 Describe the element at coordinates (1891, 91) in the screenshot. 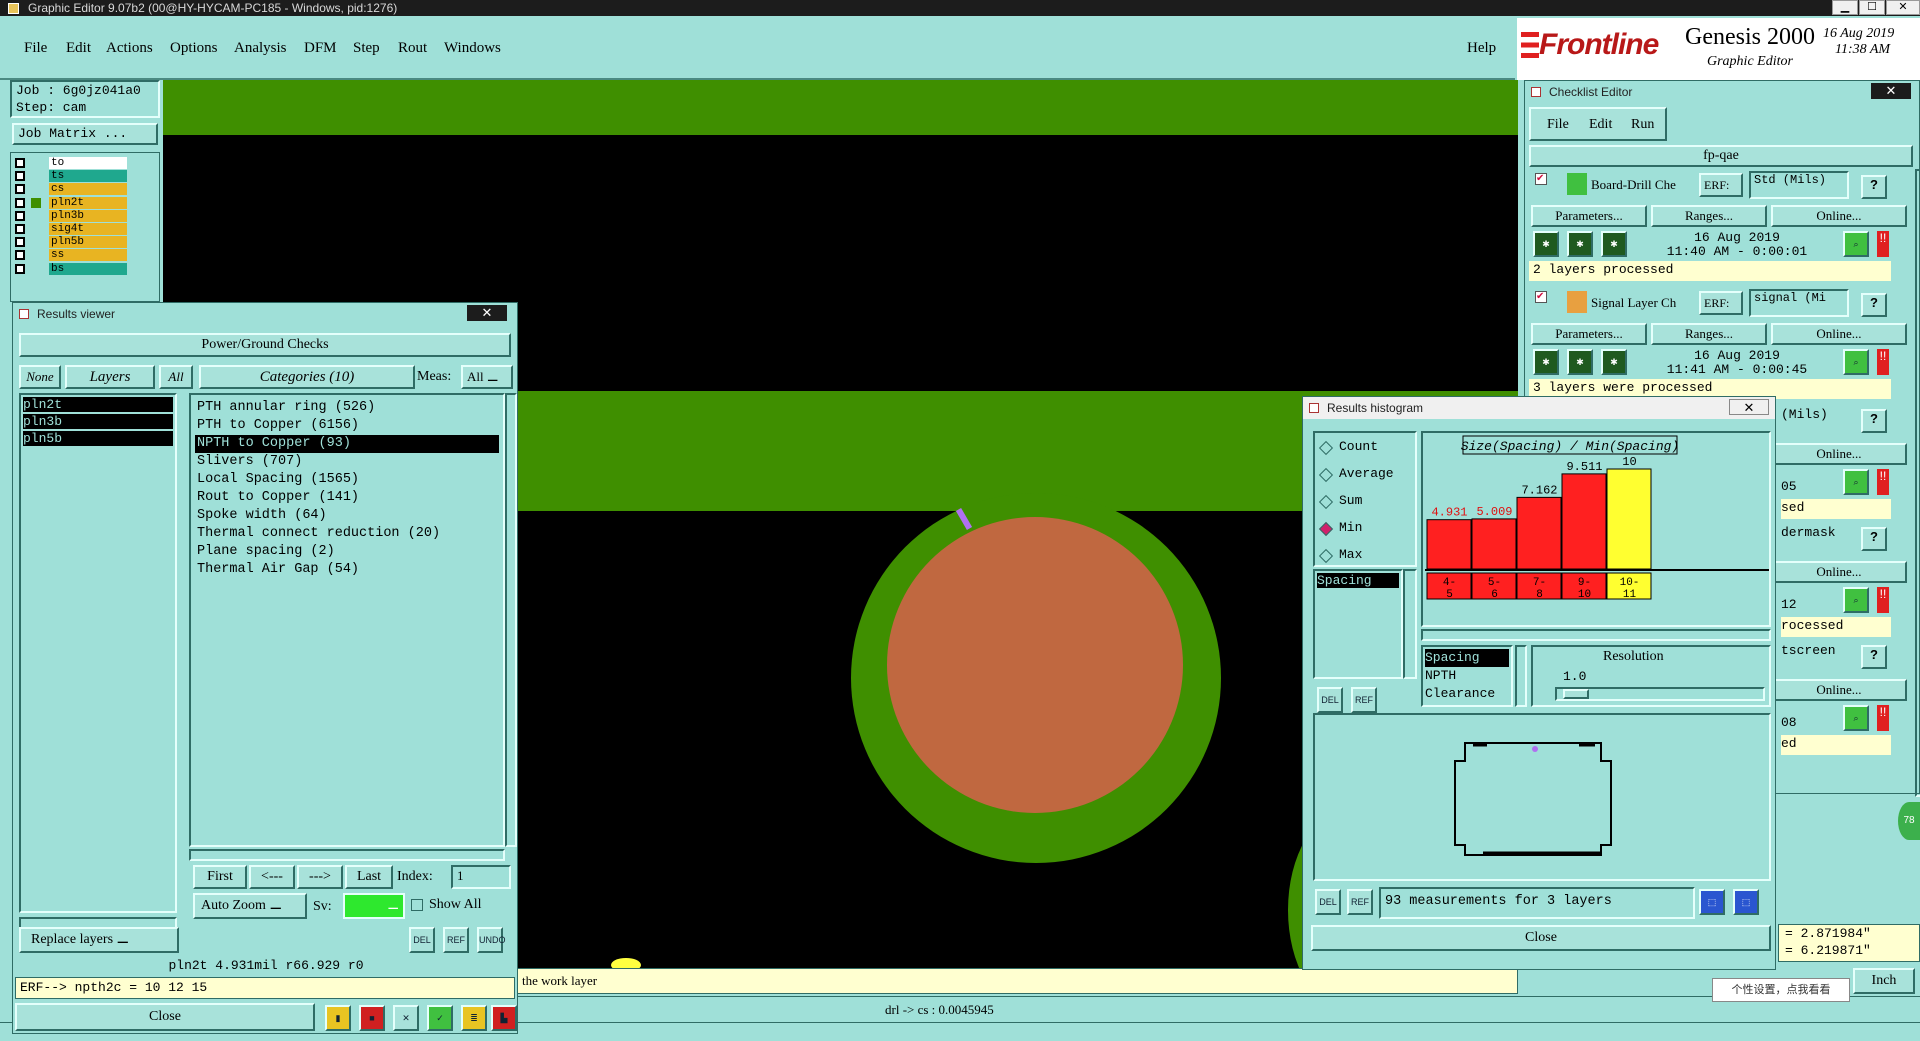

I see `checklist-close-x: ✕` at that location.